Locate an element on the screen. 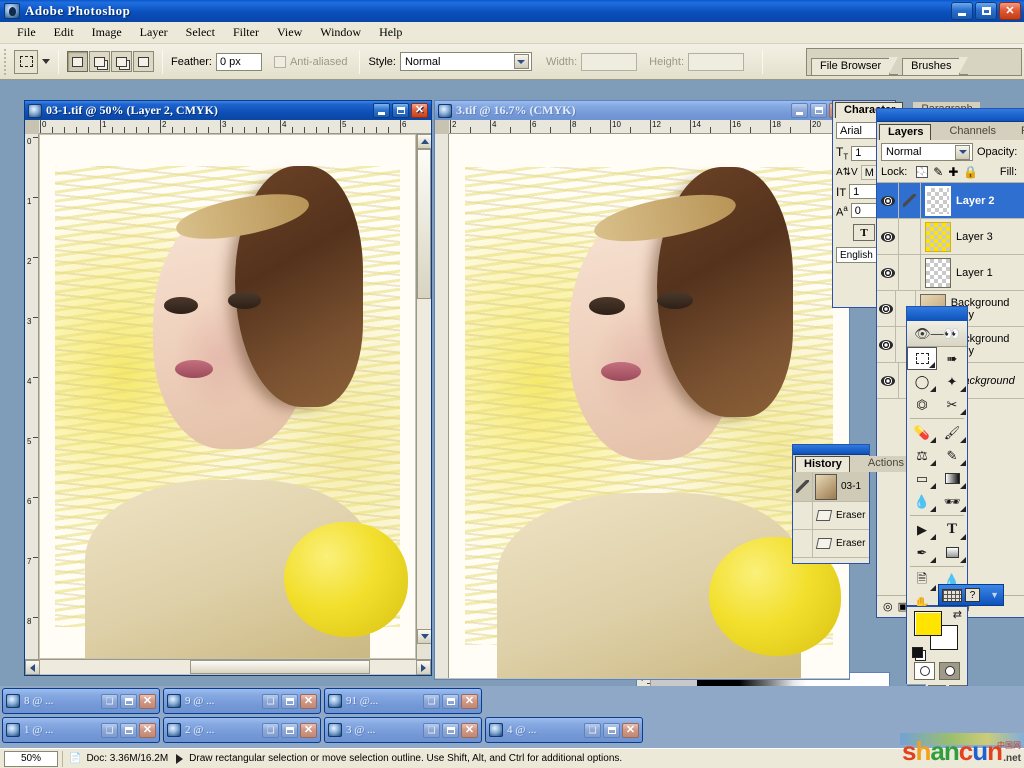 This screenshot has height=768, width=1024. minimized-window-91: 91 @... ❑ ✕ is located at coordinates (403, 701).